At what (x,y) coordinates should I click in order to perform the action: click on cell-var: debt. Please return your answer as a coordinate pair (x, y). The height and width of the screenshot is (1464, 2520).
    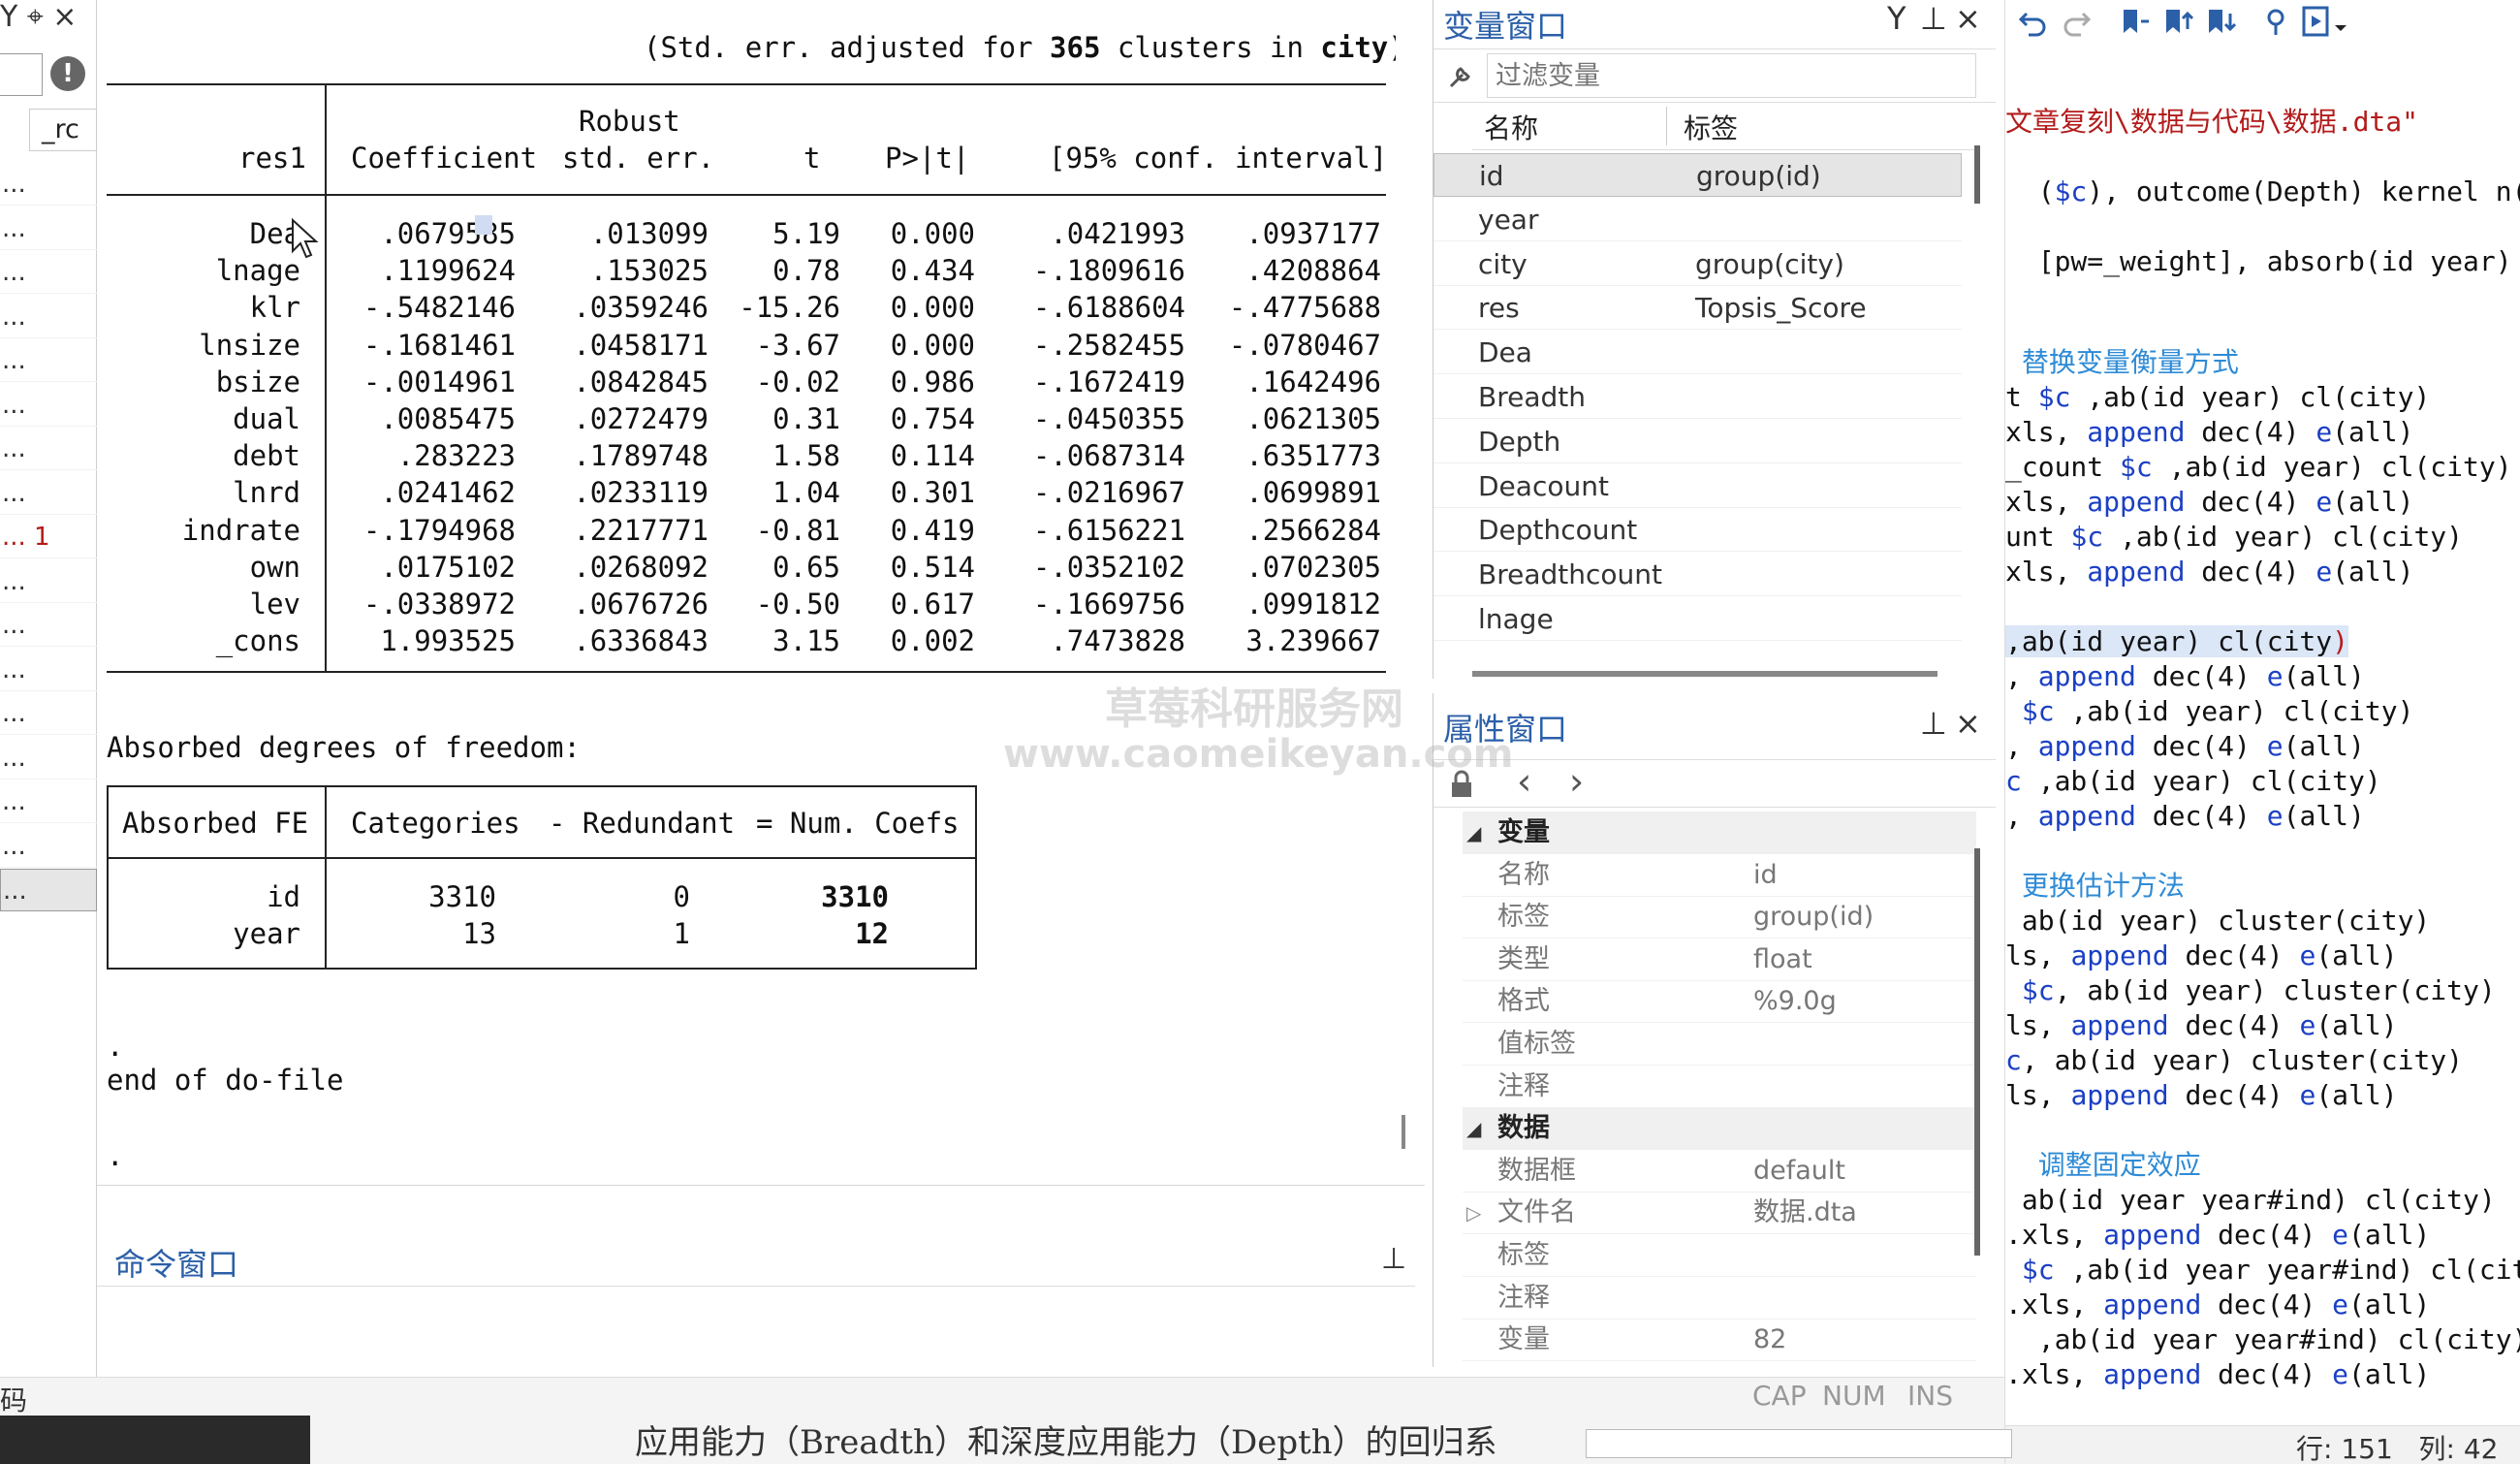
    Looking at the image, I should click on (266, 456).